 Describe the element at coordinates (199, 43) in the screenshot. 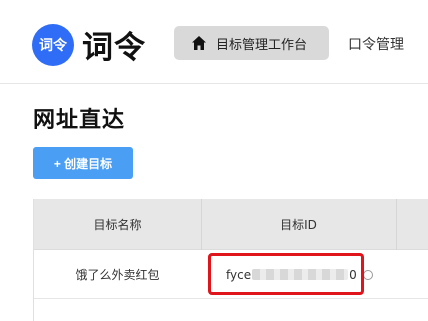

I see `home-icon` at that location.